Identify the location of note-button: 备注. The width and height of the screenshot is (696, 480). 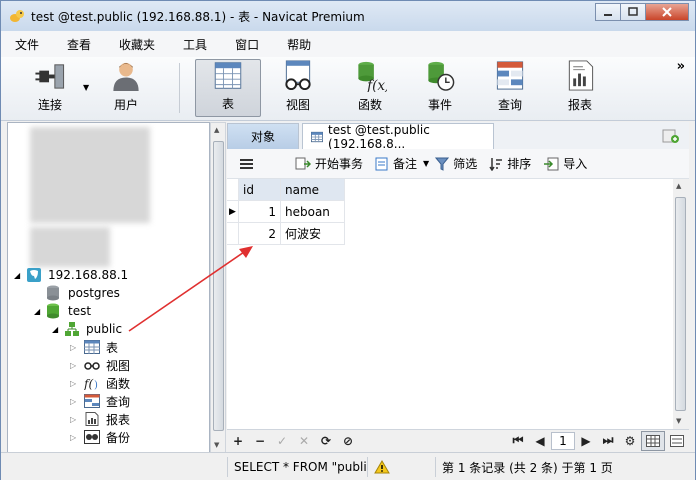
(396, 163).